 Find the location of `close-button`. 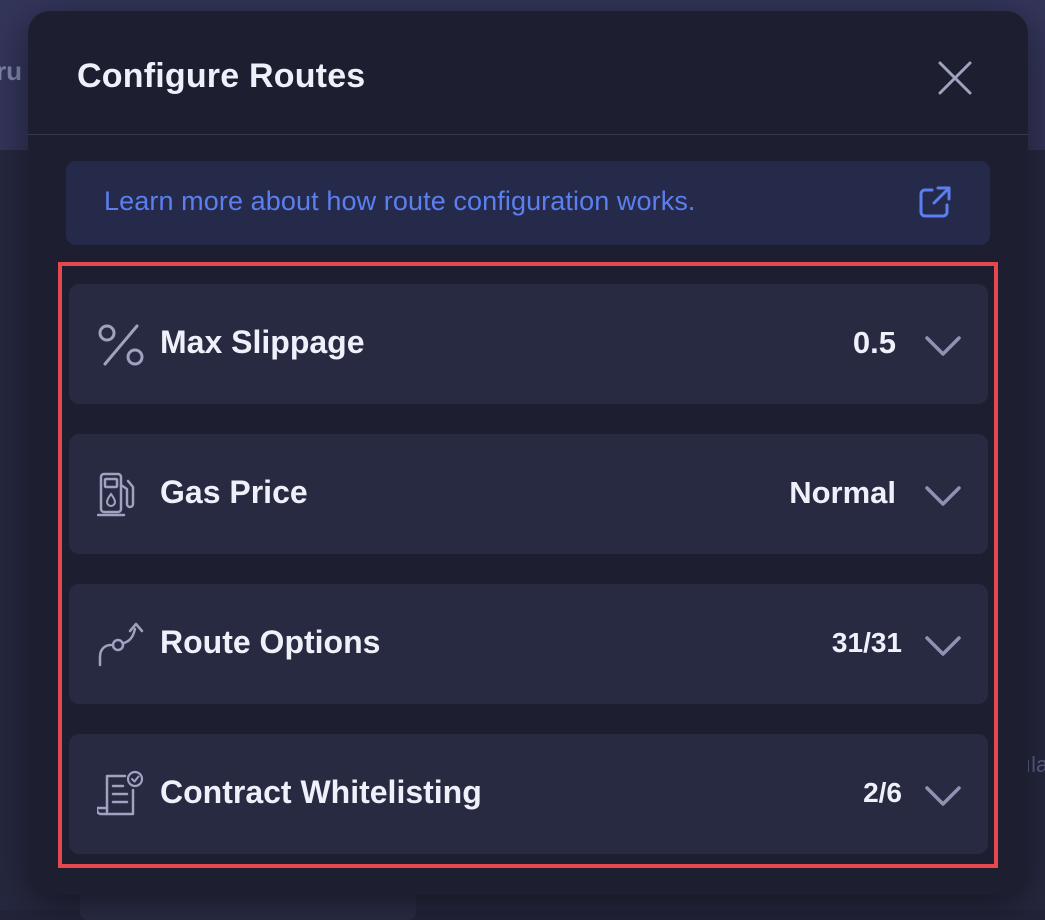

close-button is located at coordinates (955, 78).